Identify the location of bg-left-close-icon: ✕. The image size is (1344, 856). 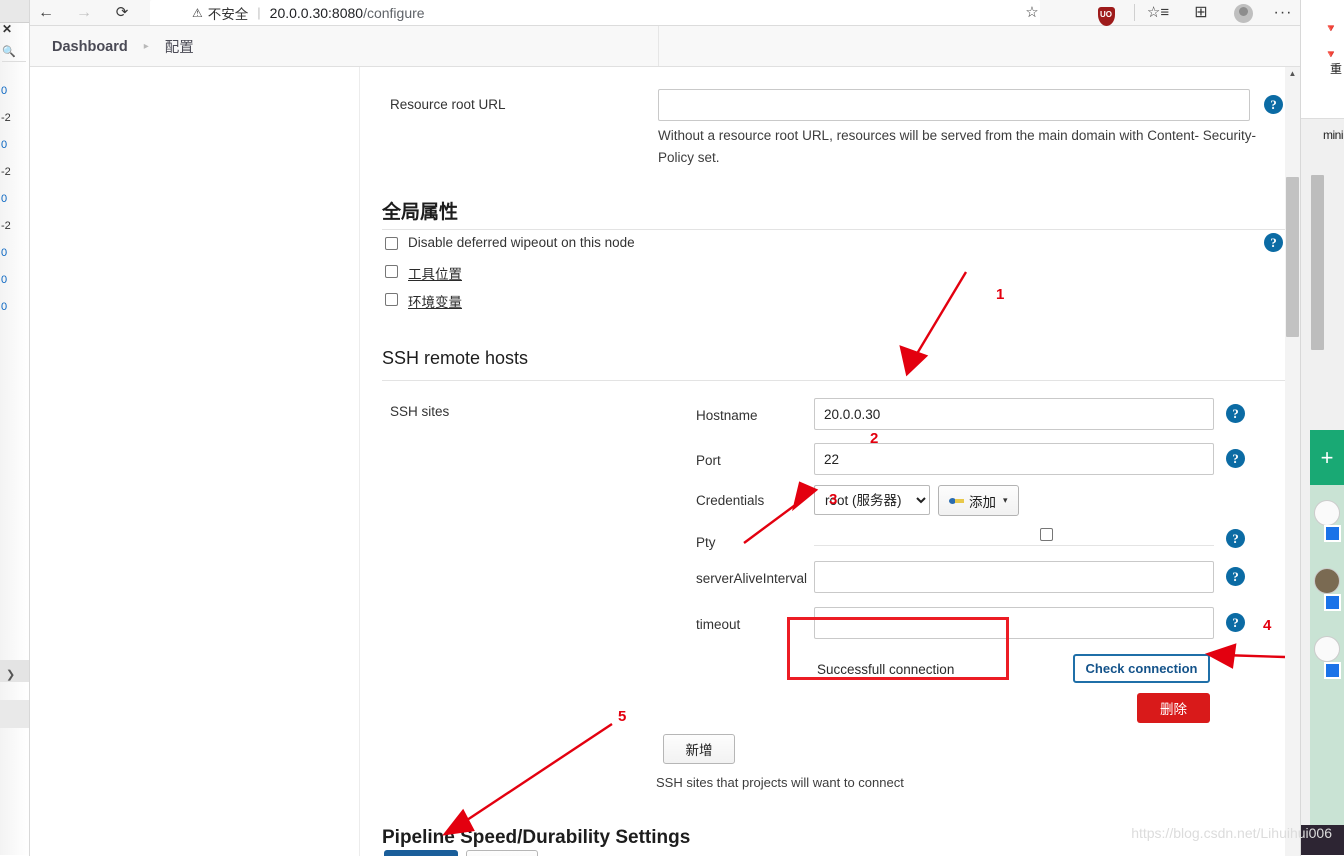
(7, 29).